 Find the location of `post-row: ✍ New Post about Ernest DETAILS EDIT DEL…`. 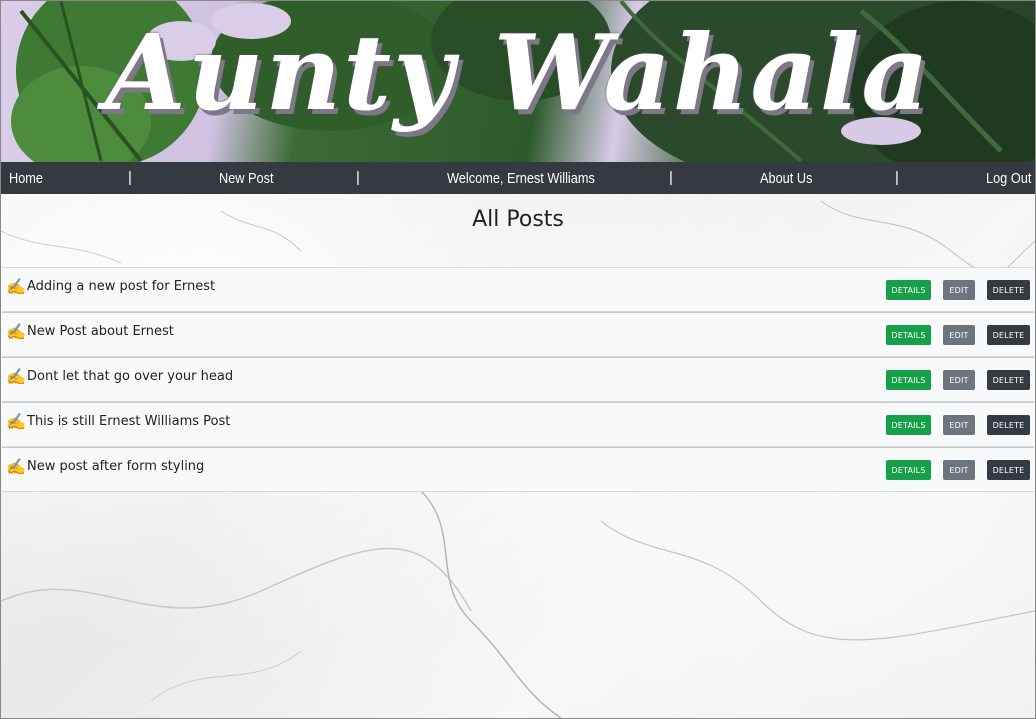

post-row: ✍ New Post about Ernest DETAILS EDIT DEL… is located at coordinates (518, 334).